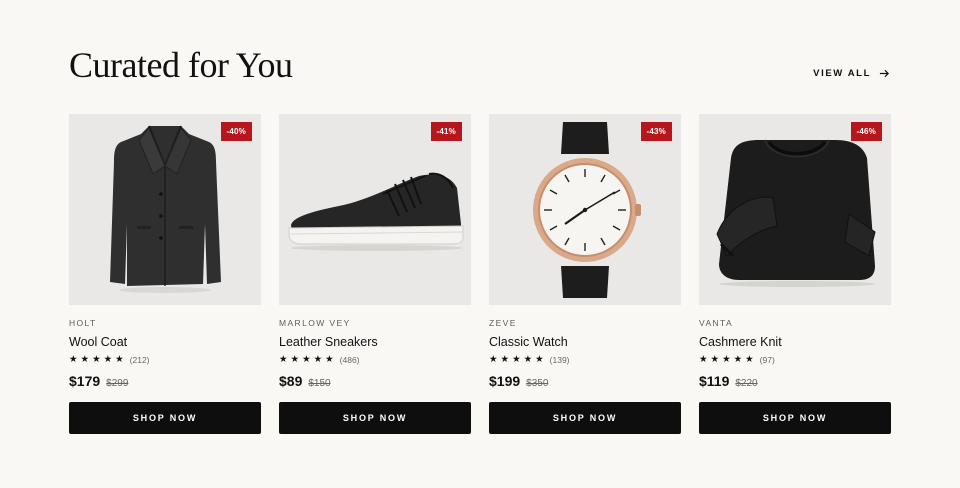  What do you see at coordinates (165, 342) in the screenshot?
I see `product-name: Wool Coat` at bounding box center [165, 342].